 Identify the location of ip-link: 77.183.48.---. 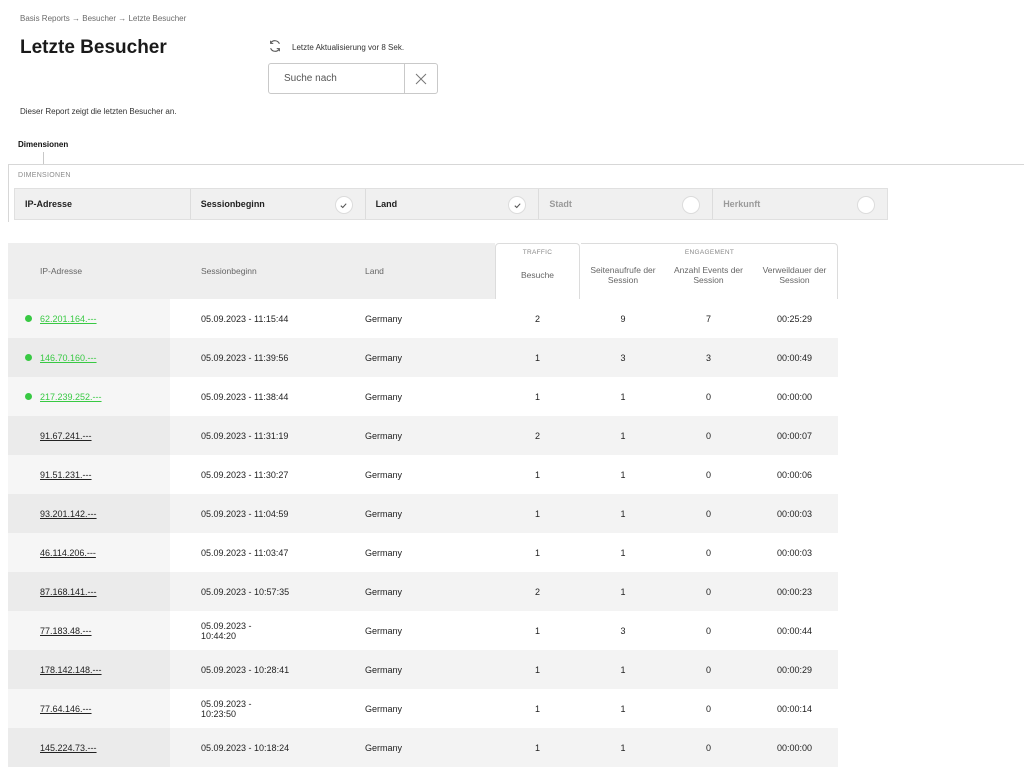
(66, 631).